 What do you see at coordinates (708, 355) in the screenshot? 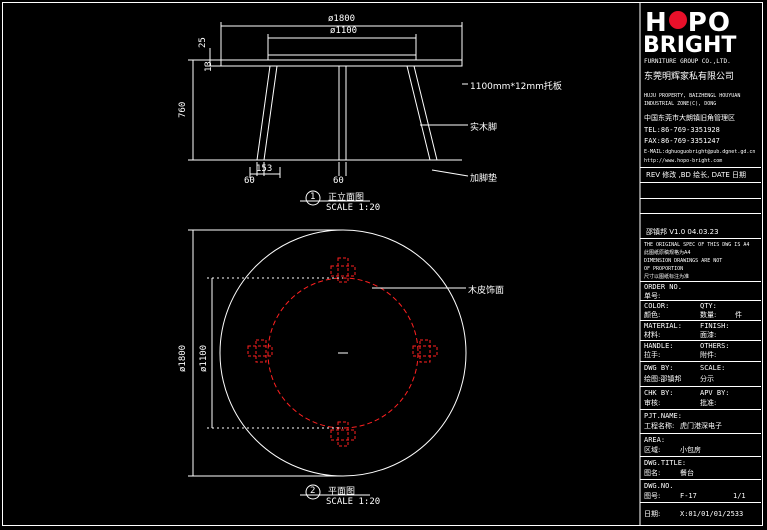
I see `others-cn: 附件:` at bounding box center [708, 355].